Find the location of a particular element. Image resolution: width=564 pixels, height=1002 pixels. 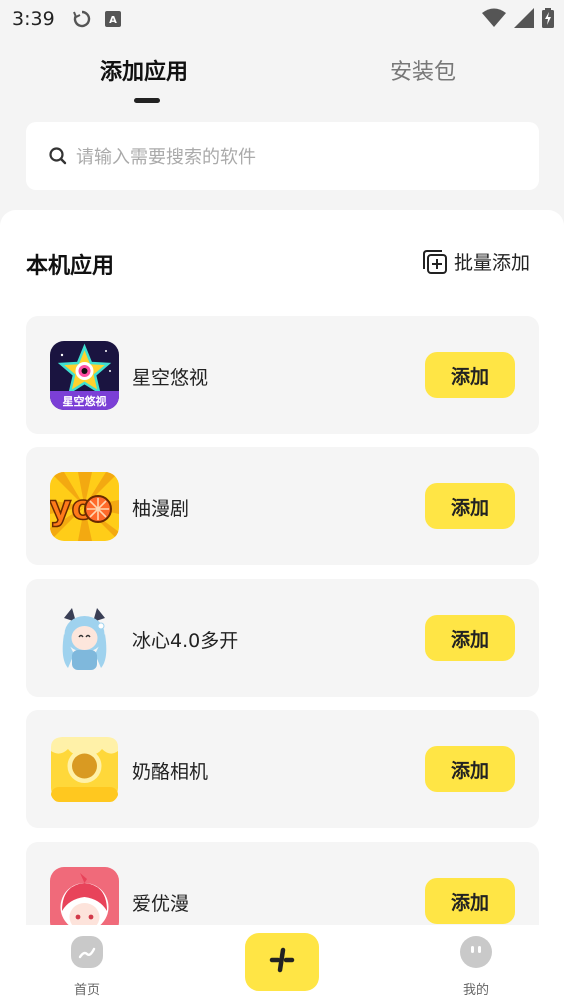

tab-indicator is located at coordinates (147, 100).